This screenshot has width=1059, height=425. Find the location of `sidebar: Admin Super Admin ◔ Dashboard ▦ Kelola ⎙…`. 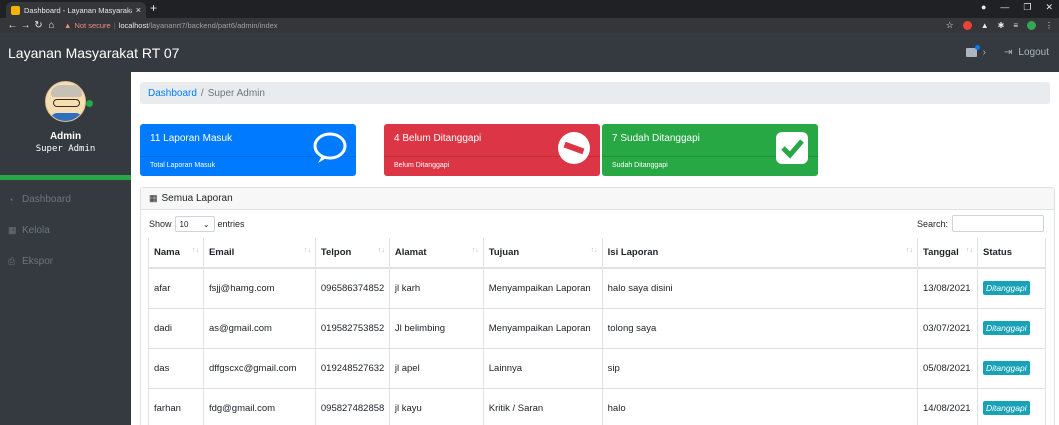

sidebar: Admin Super Admin ◔ Dashboard ▦ Kelola ⎙… is located at coordinates (65, 248).